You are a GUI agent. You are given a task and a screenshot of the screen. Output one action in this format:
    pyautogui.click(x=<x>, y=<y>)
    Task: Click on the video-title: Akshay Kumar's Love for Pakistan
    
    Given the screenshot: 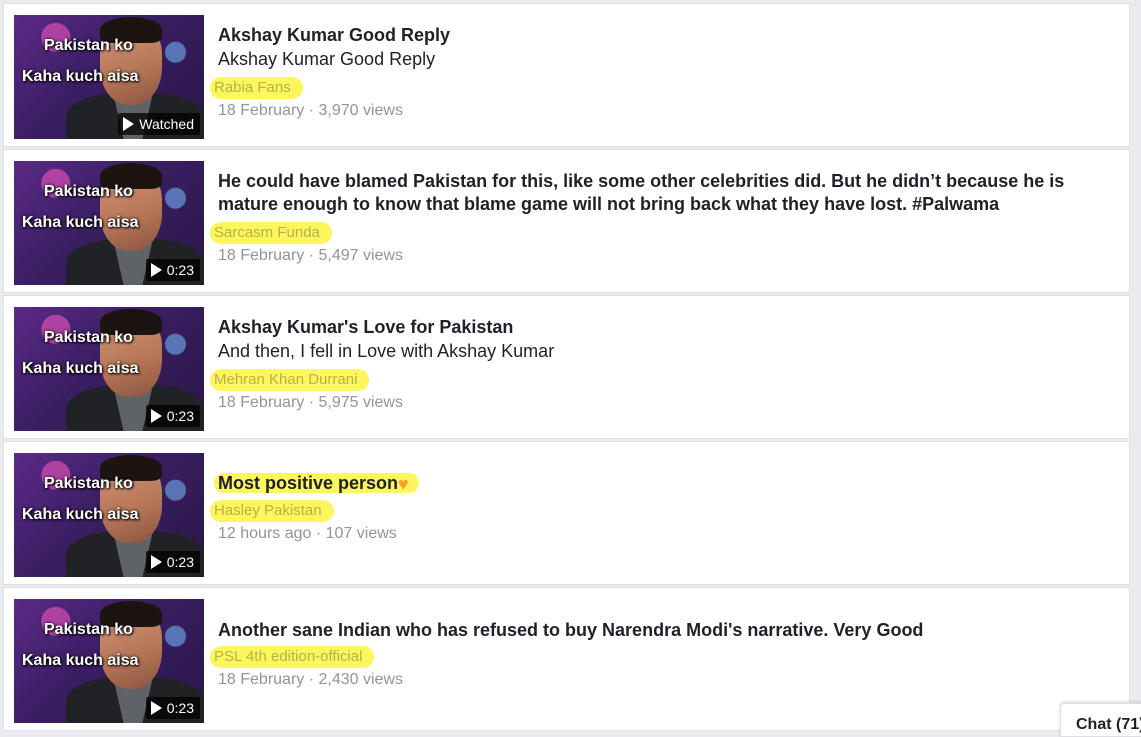 What is the action you would take?
    pyautogui.click(x=668, y=327)
    